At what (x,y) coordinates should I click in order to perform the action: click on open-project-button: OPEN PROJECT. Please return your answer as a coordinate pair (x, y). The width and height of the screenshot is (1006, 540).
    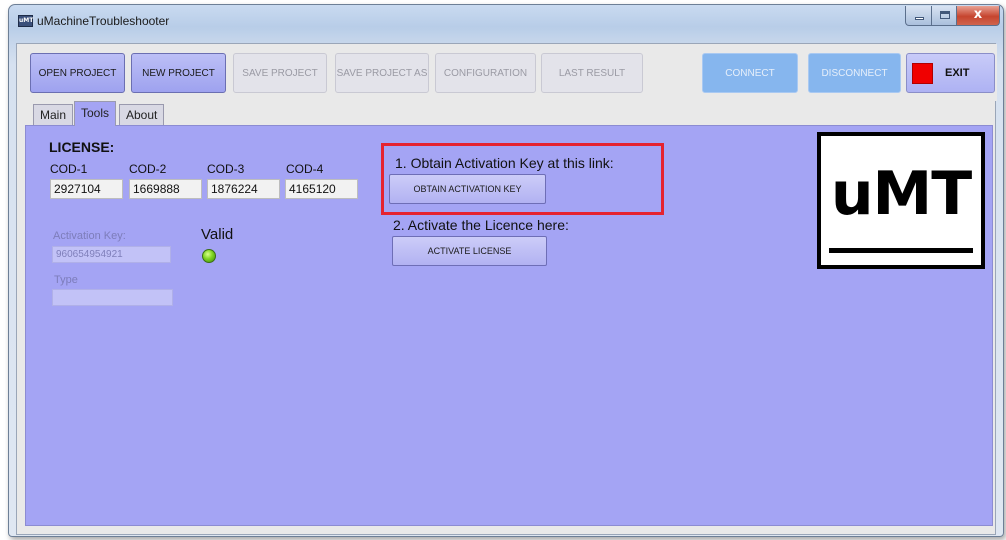
    Looking at the image, I should click on (77, 73).